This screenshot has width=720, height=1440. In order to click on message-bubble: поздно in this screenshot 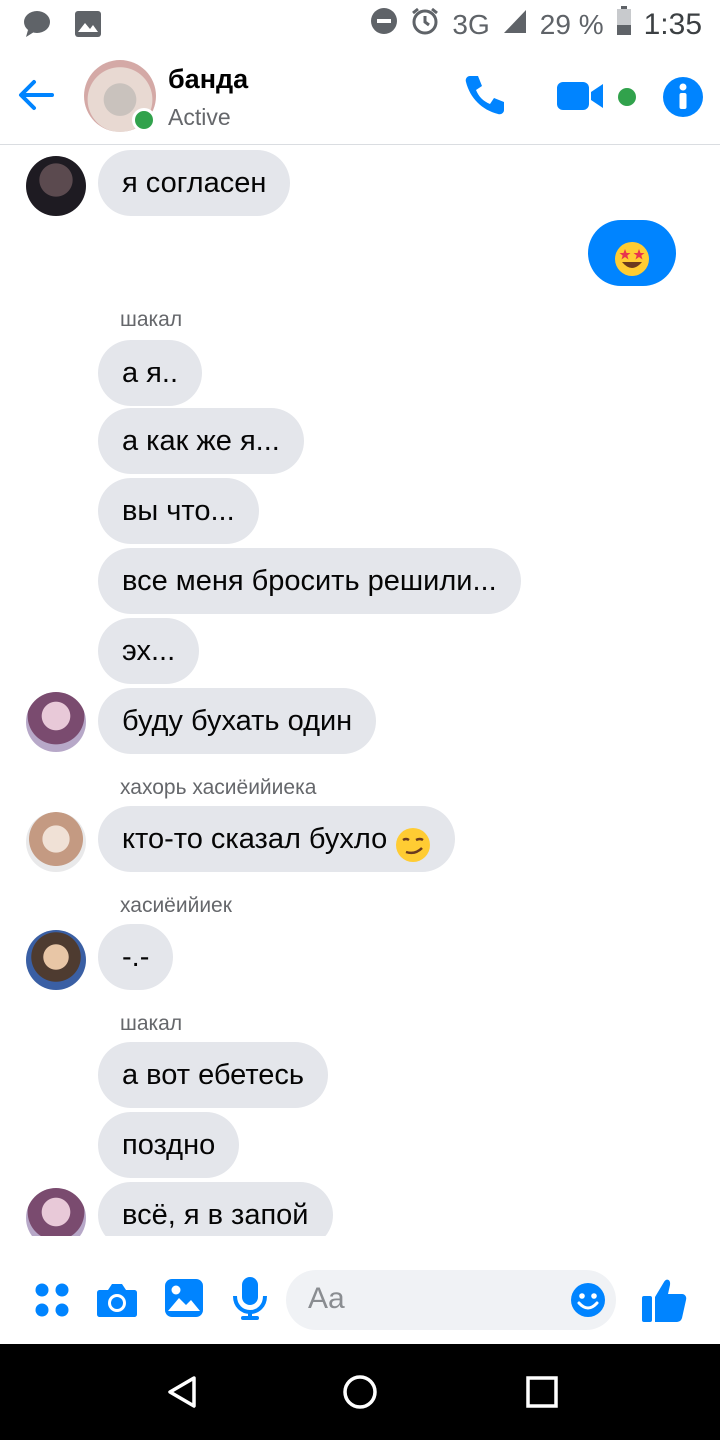, I will do `click(169, 1145)`.